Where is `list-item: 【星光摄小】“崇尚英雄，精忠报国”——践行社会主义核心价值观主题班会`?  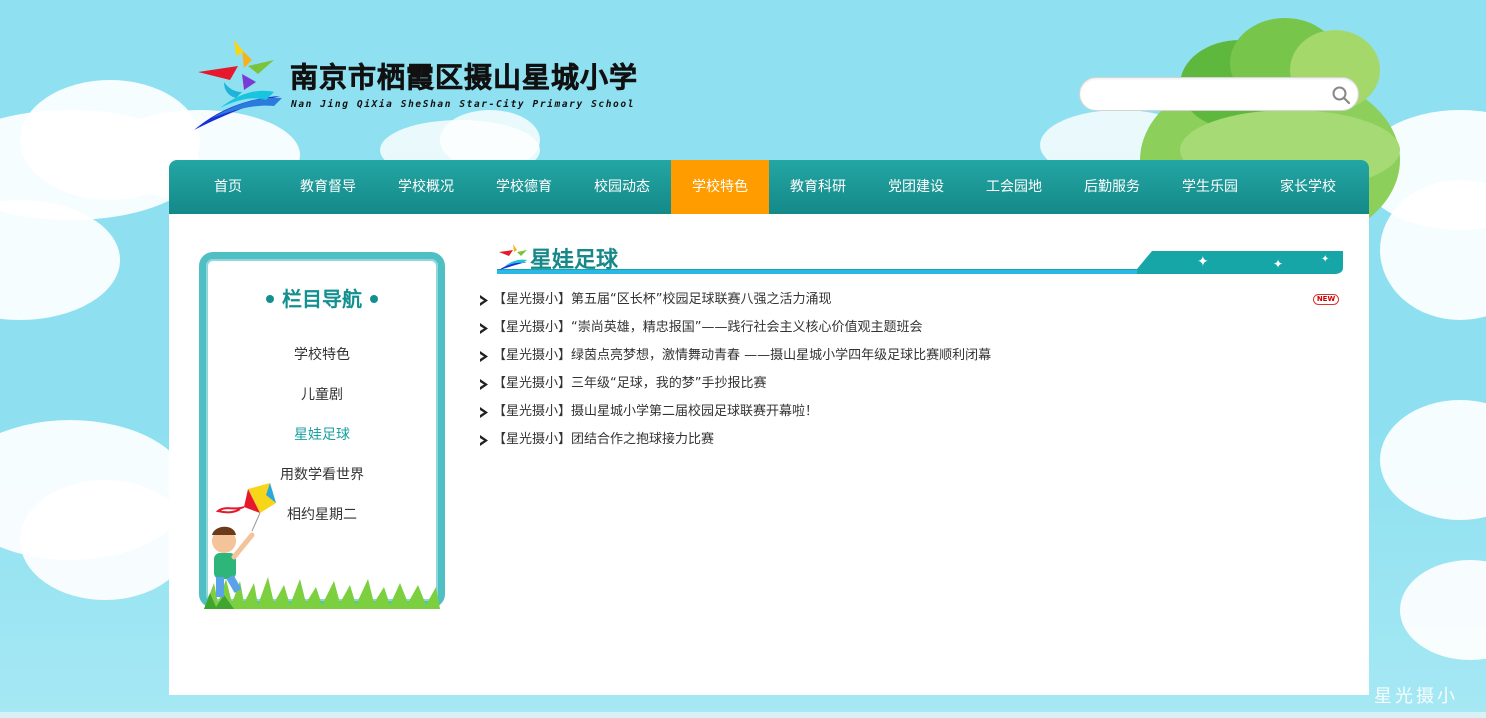 list-item: 【星光摄小】“崇尚英雄，精忠报国”——践行社会主义核心价值观主题班会 is located at coordinates (911, 328).